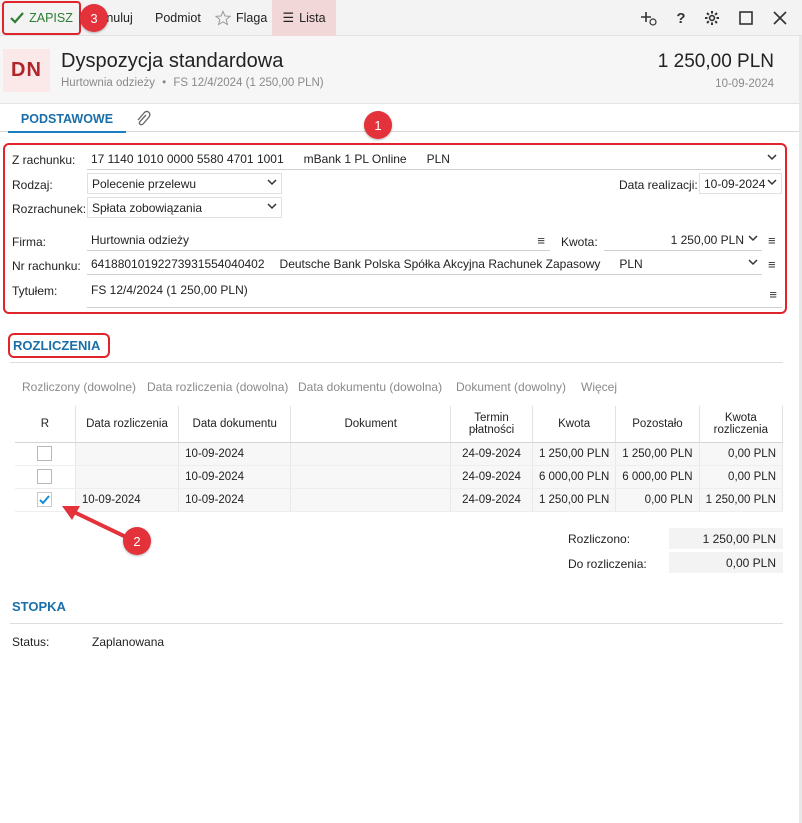 The image size is (802, 823). I want to click on add-related-icon, so click(649, 18).